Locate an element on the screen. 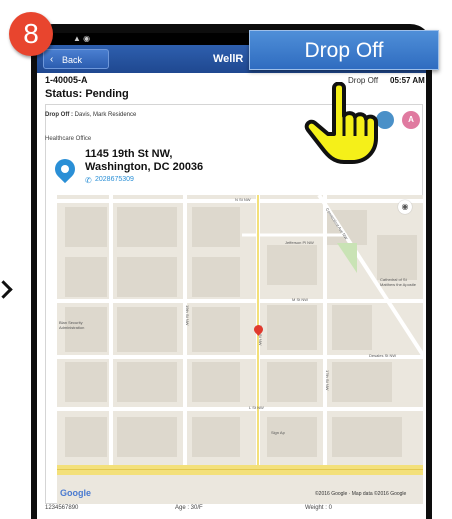  chevron-left-icon: ‹ is located at coordinates (52, 59).